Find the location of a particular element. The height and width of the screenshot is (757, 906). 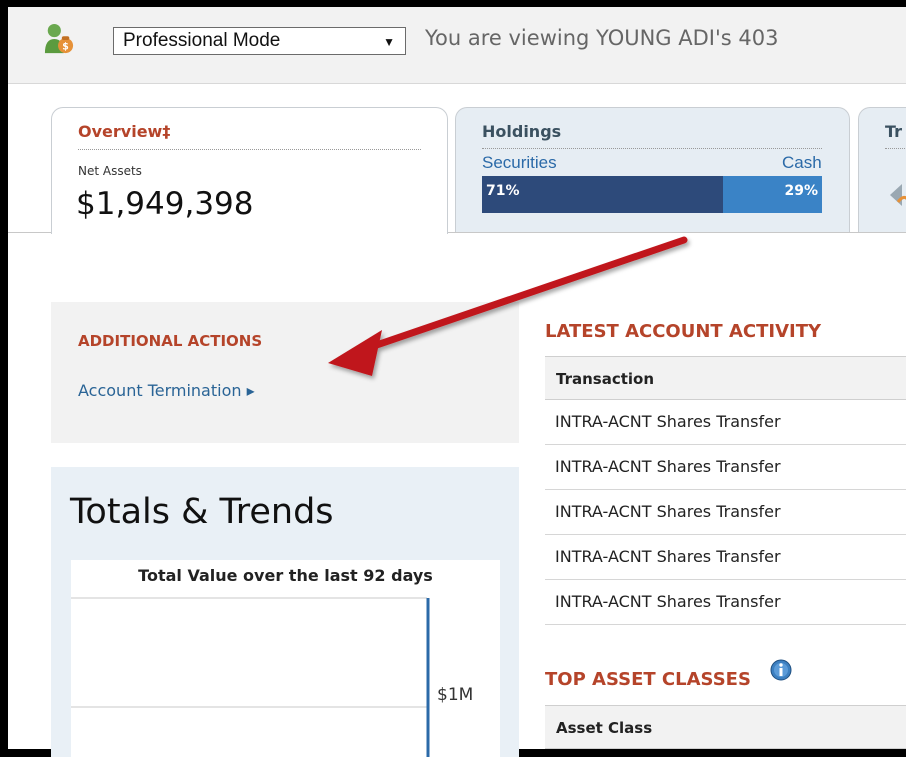

cash-segment: 29% is located at coordinates (772, 194).